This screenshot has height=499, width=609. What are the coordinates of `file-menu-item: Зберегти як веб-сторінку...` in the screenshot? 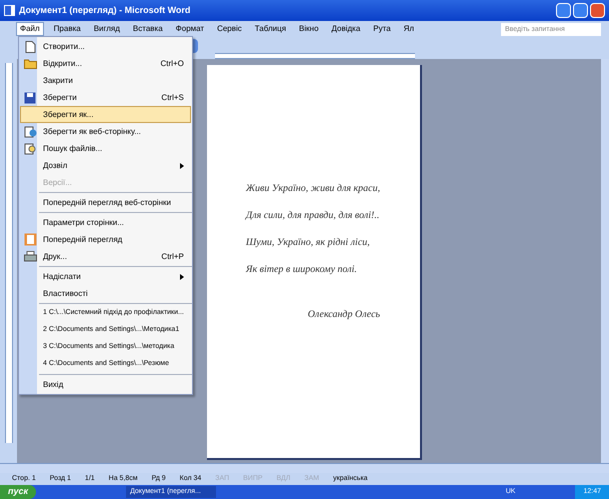 It's located at (105, 131).